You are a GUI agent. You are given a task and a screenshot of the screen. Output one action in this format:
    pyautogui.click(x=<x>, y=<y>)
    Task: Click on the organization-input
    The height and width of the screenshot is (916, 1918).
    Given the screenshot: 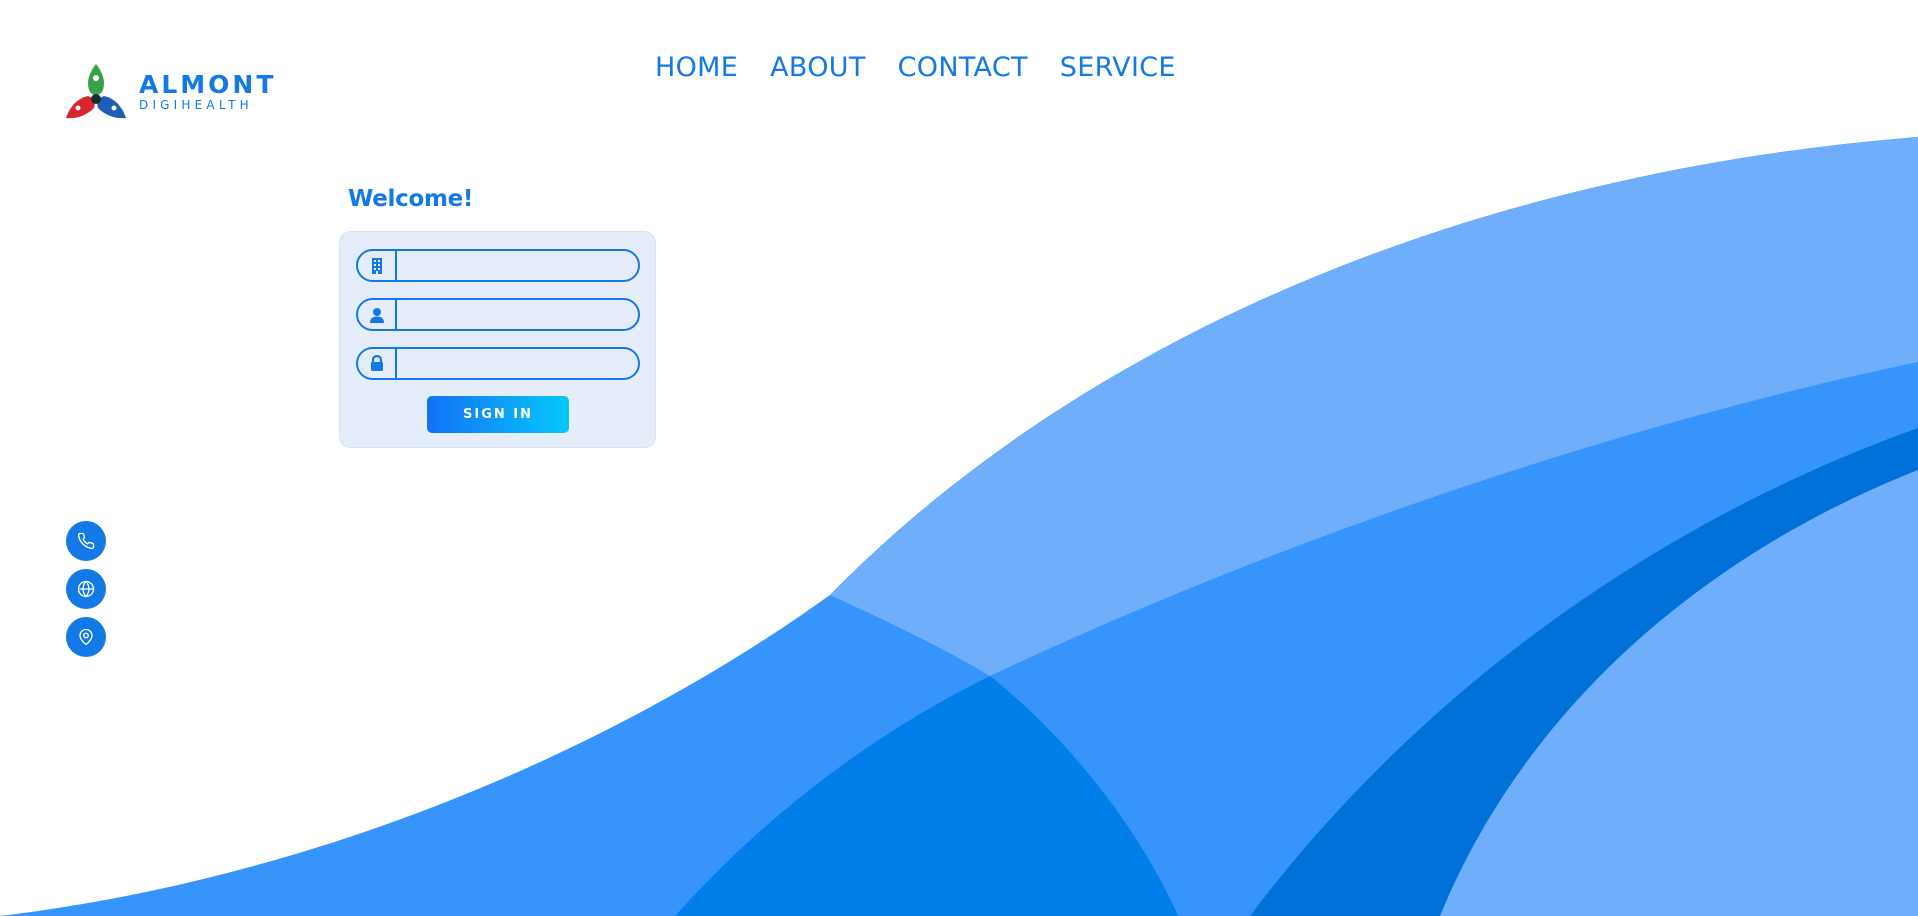 What is the action you would take?
    pyautogui.click(x=517, y=265)
    